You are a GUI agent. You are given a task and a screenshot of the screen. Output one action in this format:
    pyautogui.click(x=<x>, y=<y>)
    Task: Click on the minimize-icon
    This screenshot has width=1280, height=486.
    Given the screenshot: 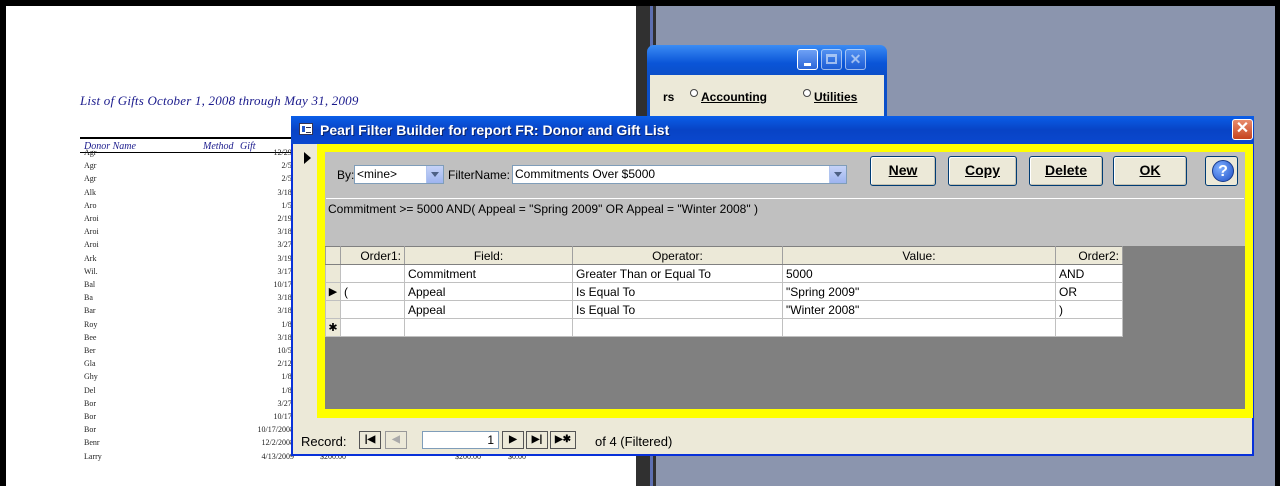 What is the action you would take?
    pyautogui.click(x=807, y=59)
    